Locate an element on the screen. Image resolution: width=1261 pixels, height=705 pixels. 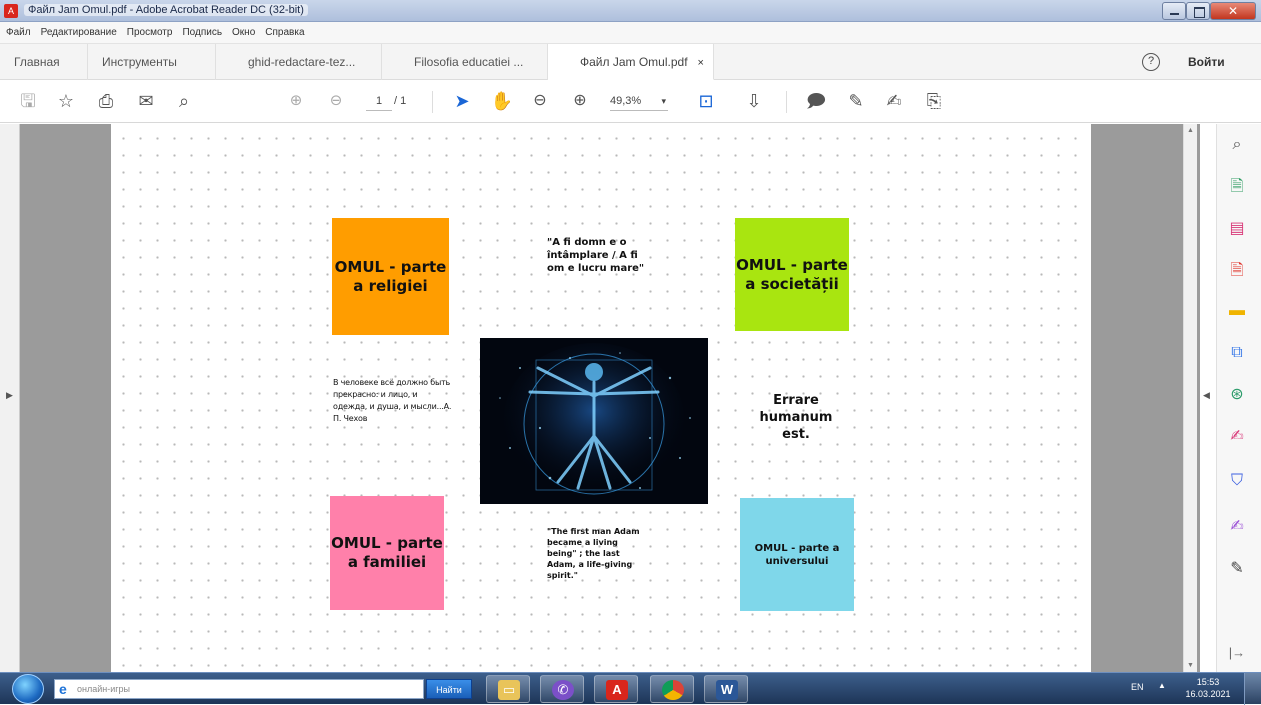
tab-document-3-label: Файл Jam Omul.pdf is located at coordinates (634, 62).